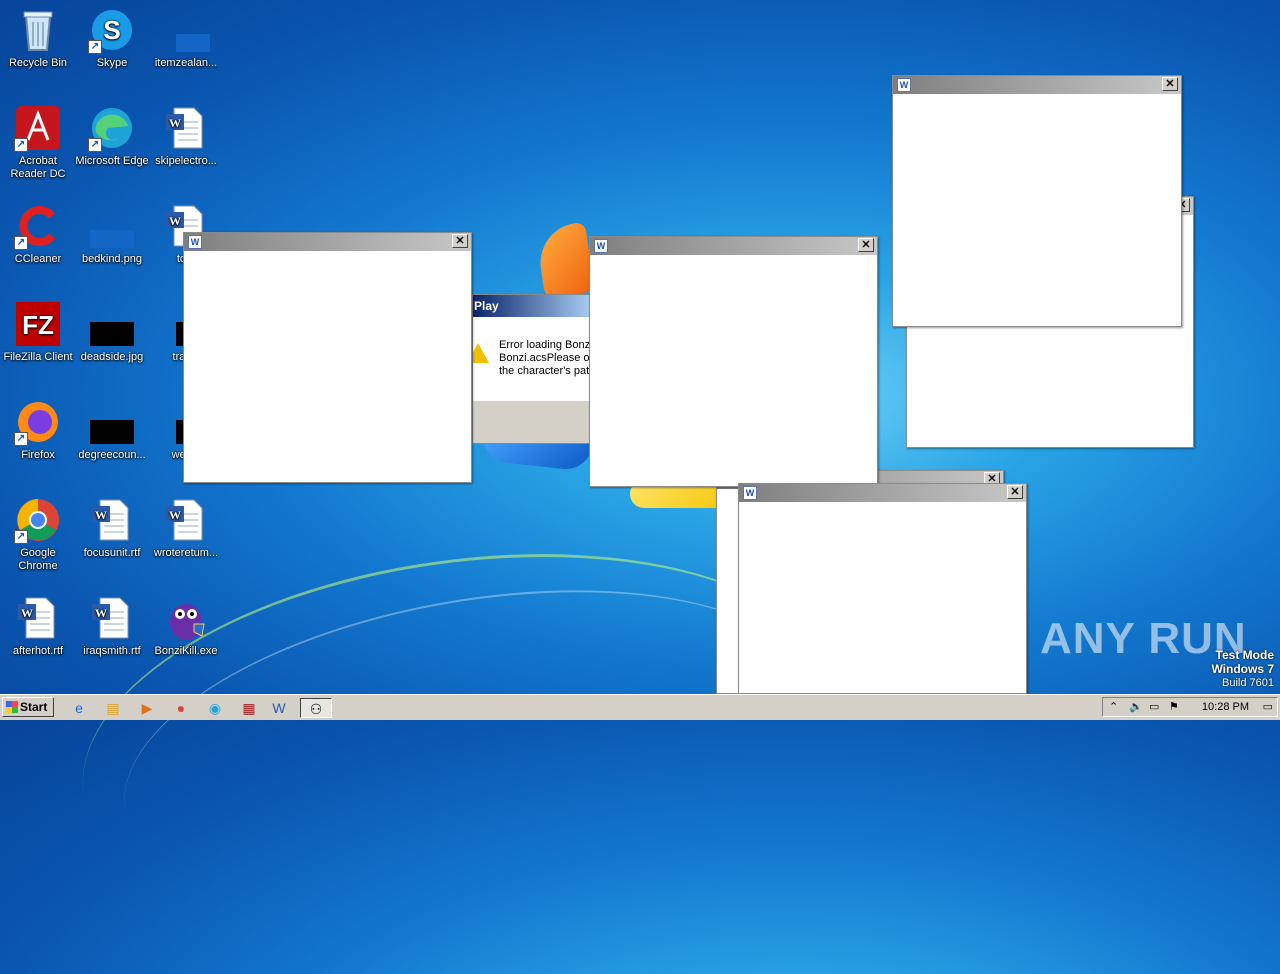 The width and height of the screenshot is (1280, 974). What do you see at coordinates (531, 422) in the screenshot?
I see `dialog-button-area` at bounding box center [531, 422].